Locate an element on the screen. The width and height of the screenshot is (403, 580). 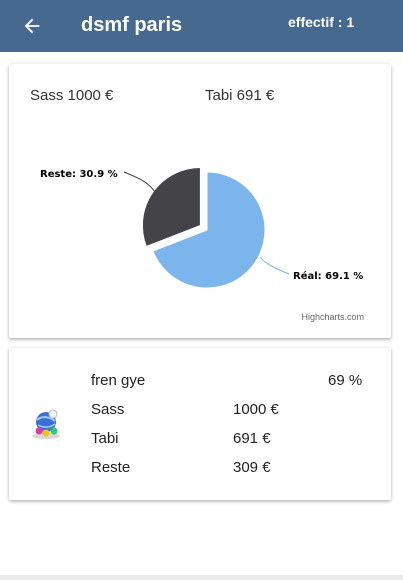
detail-name: fren gye is located at coordinates (118, 380).